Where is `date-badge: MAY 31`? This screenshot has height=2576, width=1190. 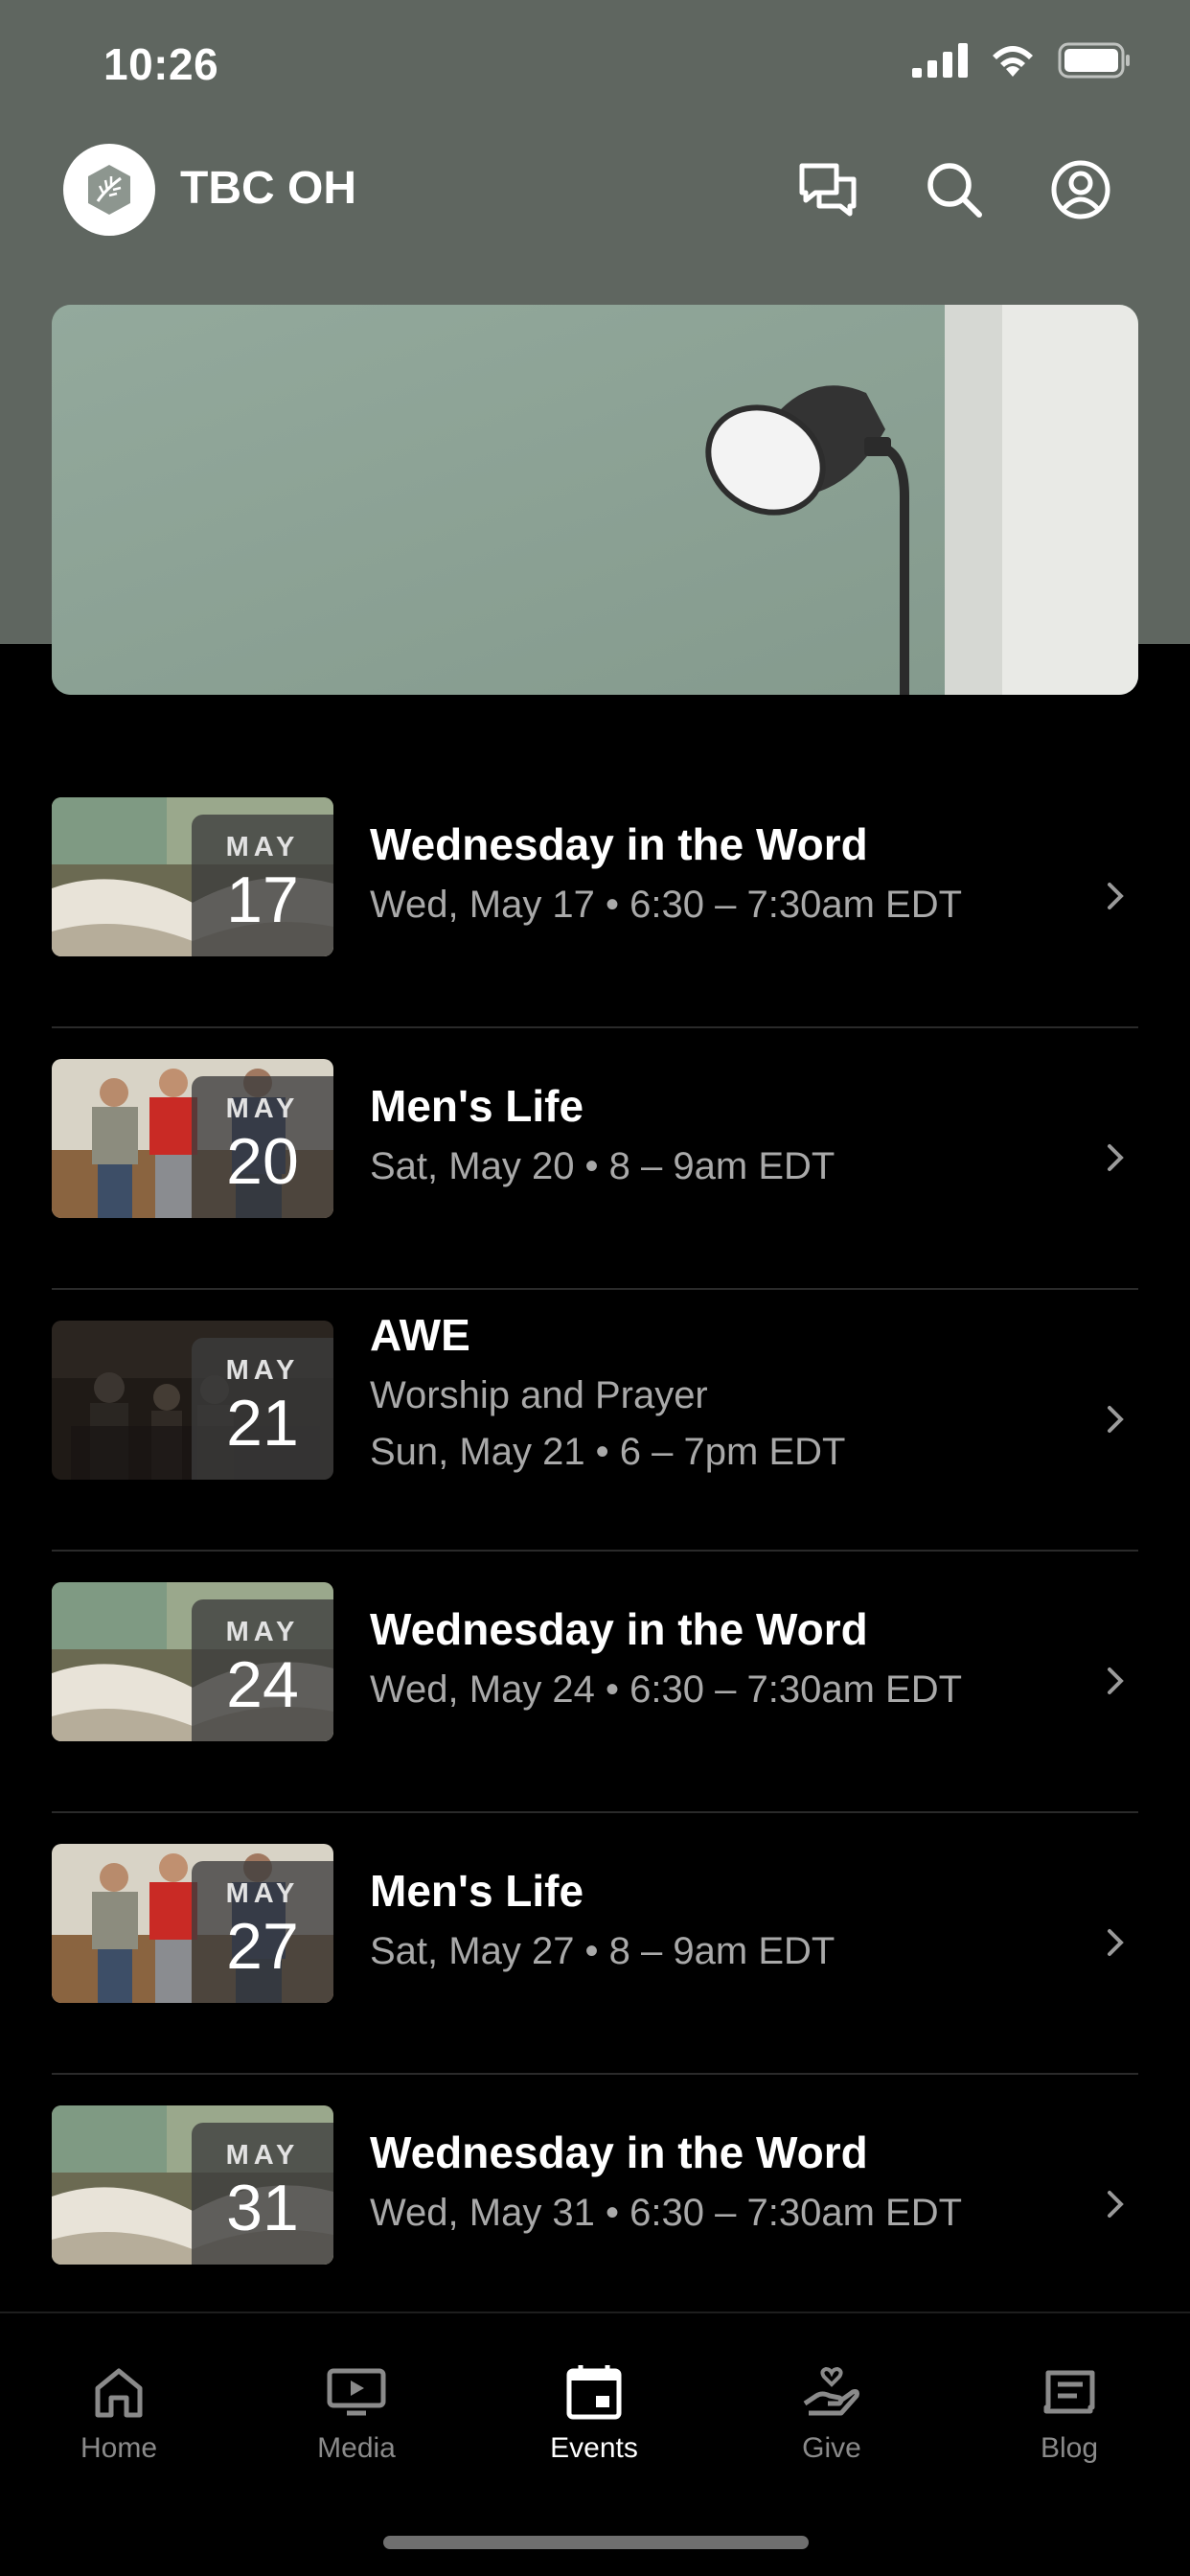
date-badge: MAY 31 is located at coordinates (263, 2194).